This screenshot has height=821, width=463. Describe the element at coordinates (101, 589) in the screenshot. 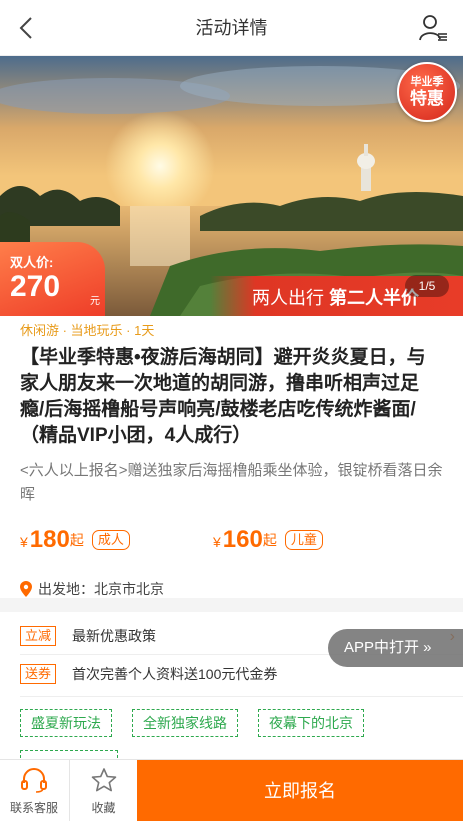

I see `departure-text: 出发地：北京市北京` at that location.